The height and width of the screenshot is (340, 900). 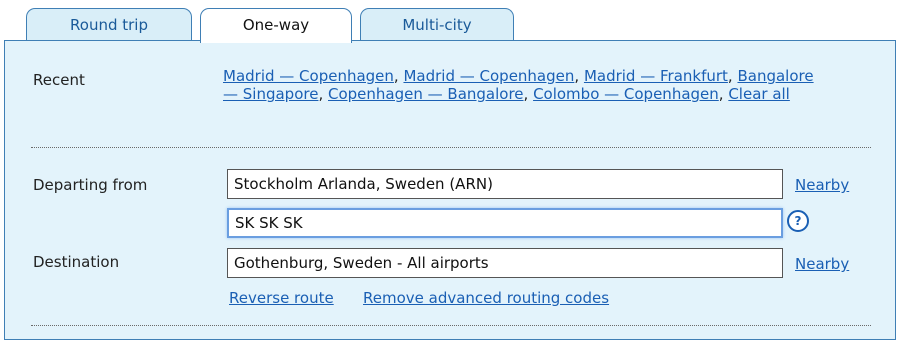 I want to click on tab-one-way: One-way, so click(x=276, y=25).